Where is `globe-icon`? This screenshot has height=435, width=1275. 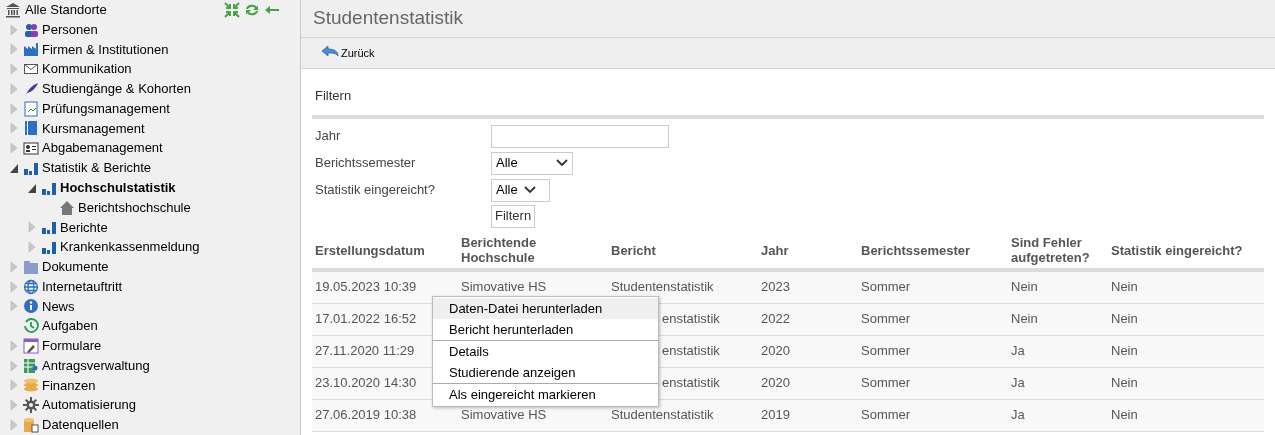
globe-icon is located at coordinates (31, 286).